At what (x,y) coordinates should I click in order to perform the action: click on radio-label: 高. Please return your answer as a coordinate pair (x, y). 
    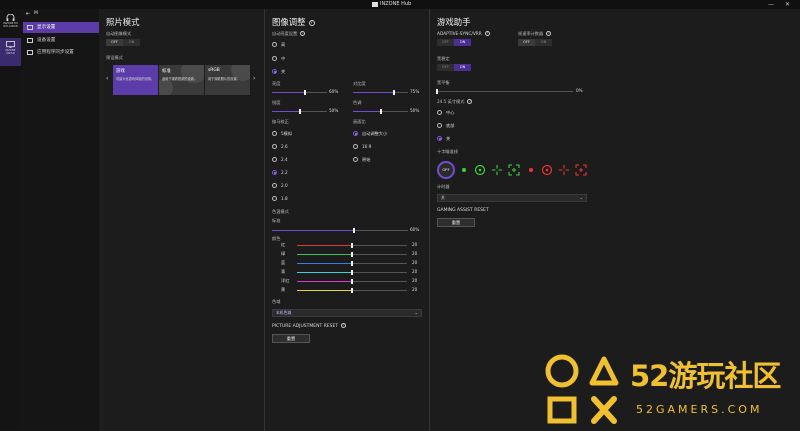
    Looking at the image, I should click on (283, 44).